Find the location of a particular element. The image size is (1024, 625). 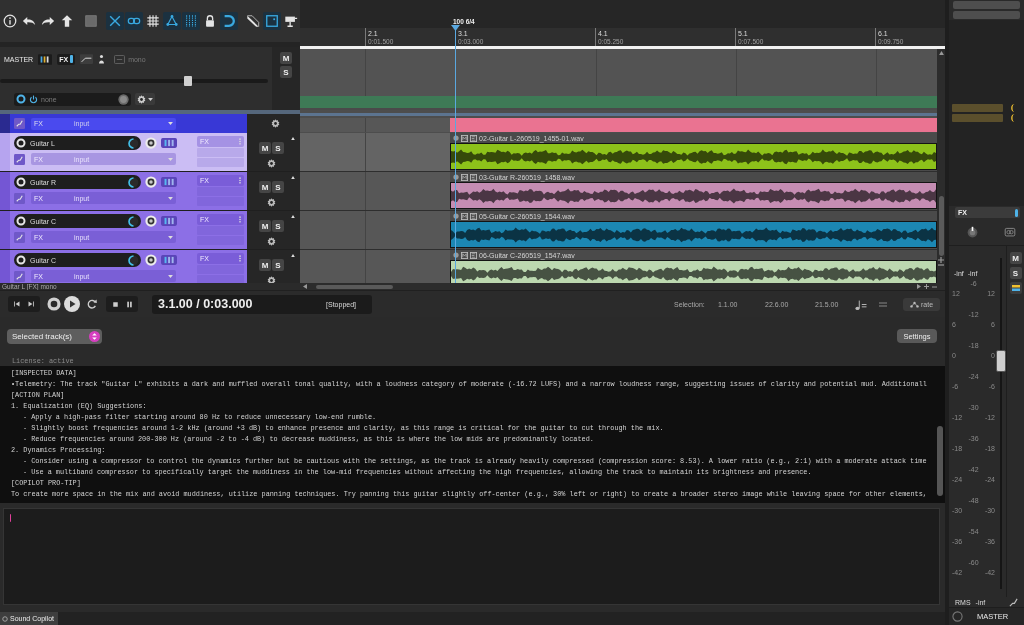

circle-icon is located at coordinates (957, 616).